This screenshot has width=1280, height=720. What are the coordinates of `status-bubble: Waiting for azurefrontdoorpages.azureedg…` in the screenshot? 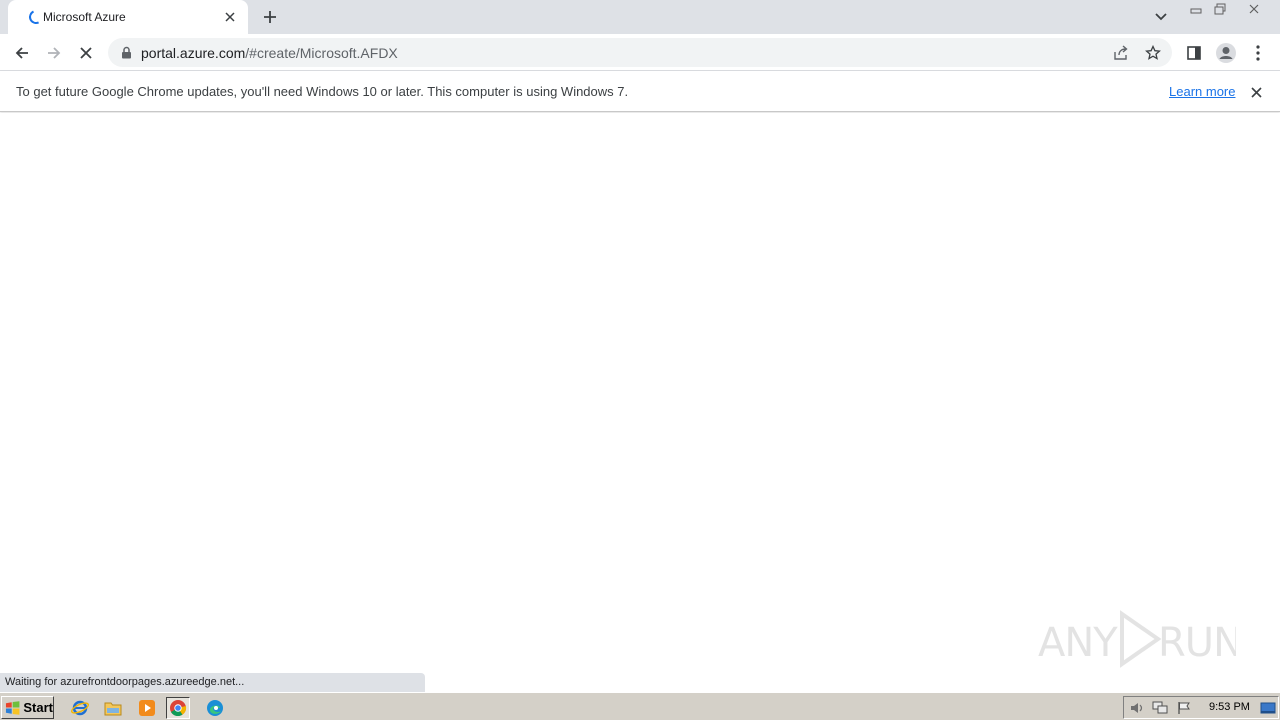 It's located at (212, 682).